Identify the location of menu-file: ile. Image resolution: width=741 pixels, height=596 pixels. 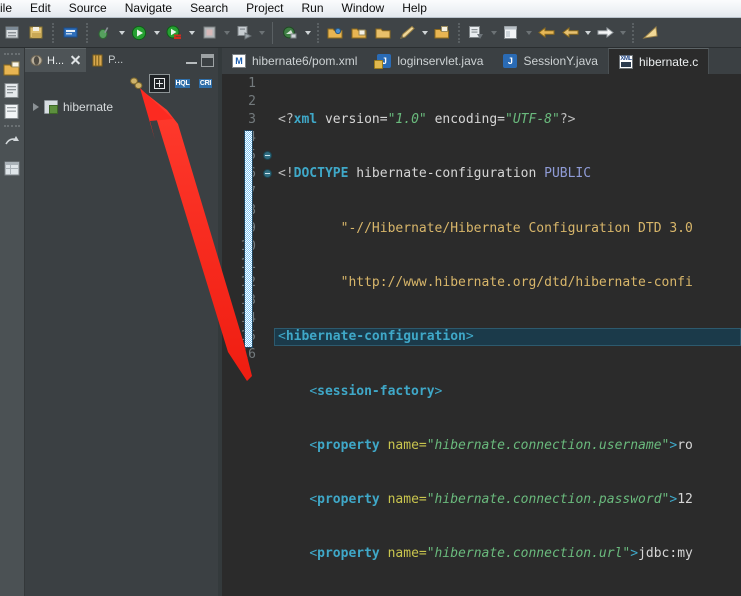
(10, 8).